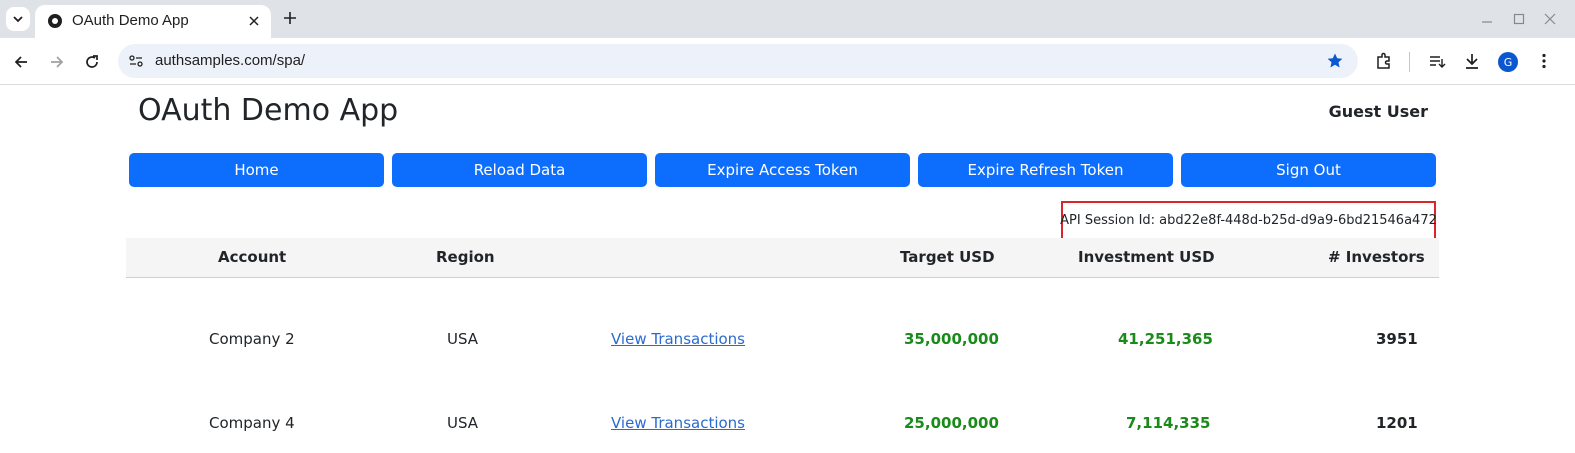 Image resolution: width=1575 pixels, height=453 pixels. Describe the element at coordinates (519, 170) in the screenshot. I see `reload-data-button: Reload Data` at that location.